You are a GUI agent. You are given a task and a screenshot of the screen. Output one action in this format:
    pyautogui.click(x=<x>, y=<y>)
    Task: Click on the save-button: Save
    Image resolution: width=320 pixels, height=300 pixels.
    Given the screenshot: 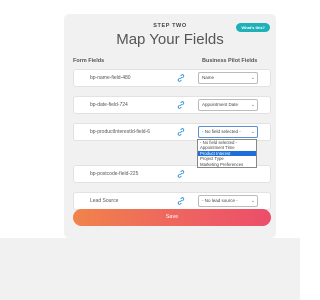 What is the action you would take?
    pyautogui.click(x=172, y=217)
    